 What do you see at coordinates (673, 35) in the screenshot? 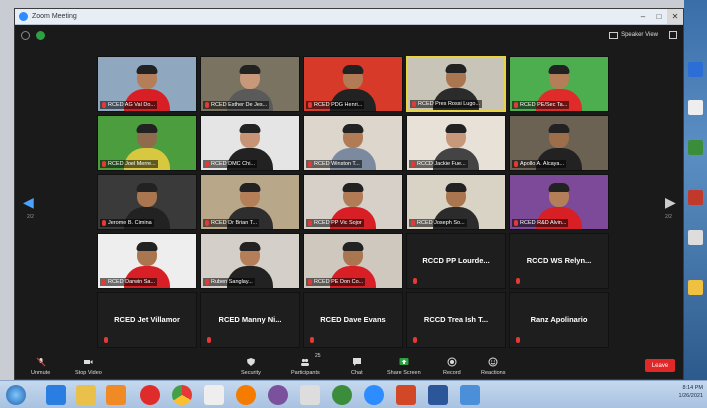
I see `fullscreen-icon` at bounding box center [673, 35].